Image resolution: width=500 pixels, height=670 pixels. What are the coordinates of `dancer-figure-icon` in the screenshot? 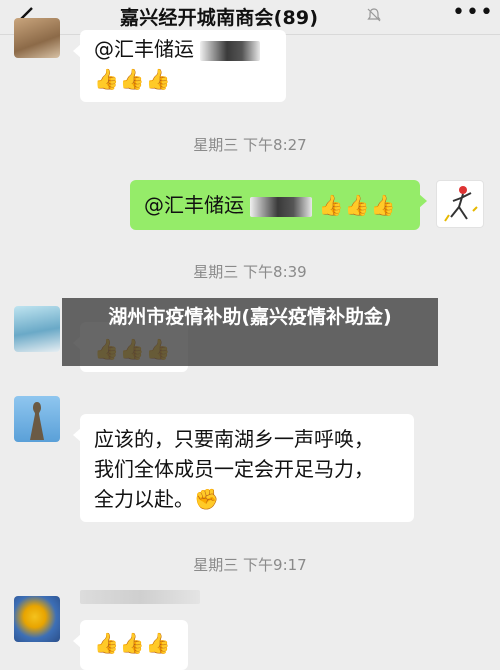 It's located at (461, 204).